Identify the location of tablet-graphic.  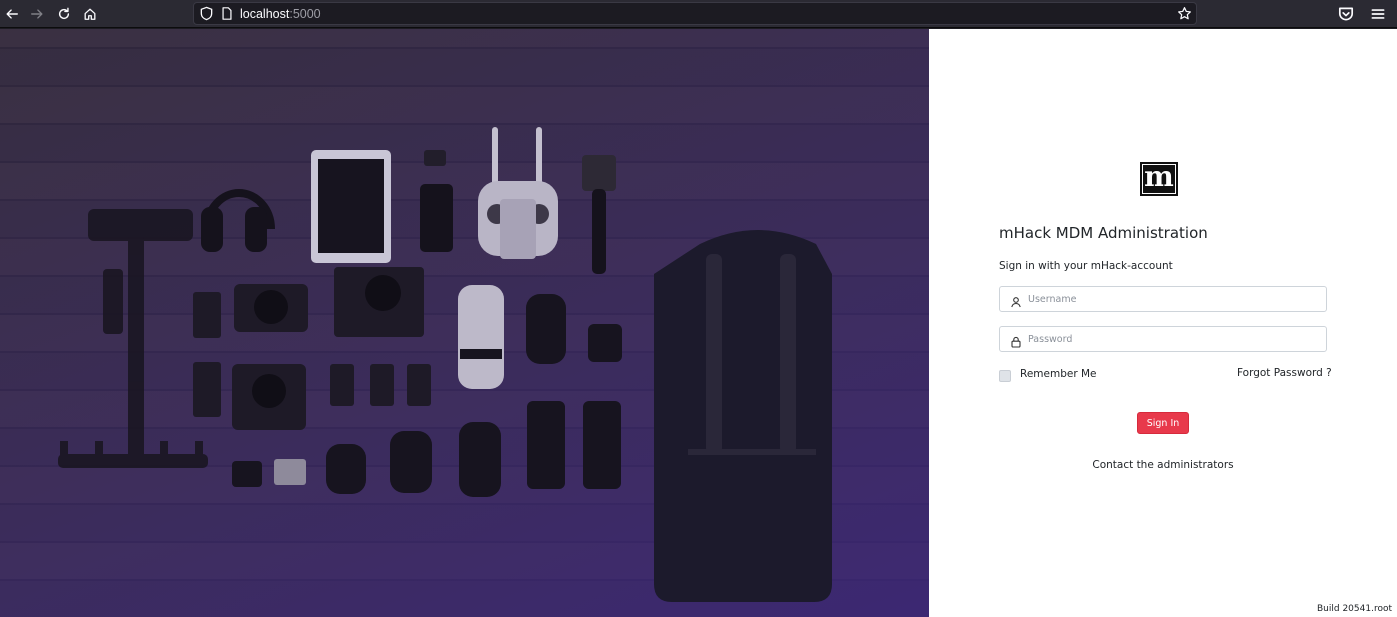
(351, 206).